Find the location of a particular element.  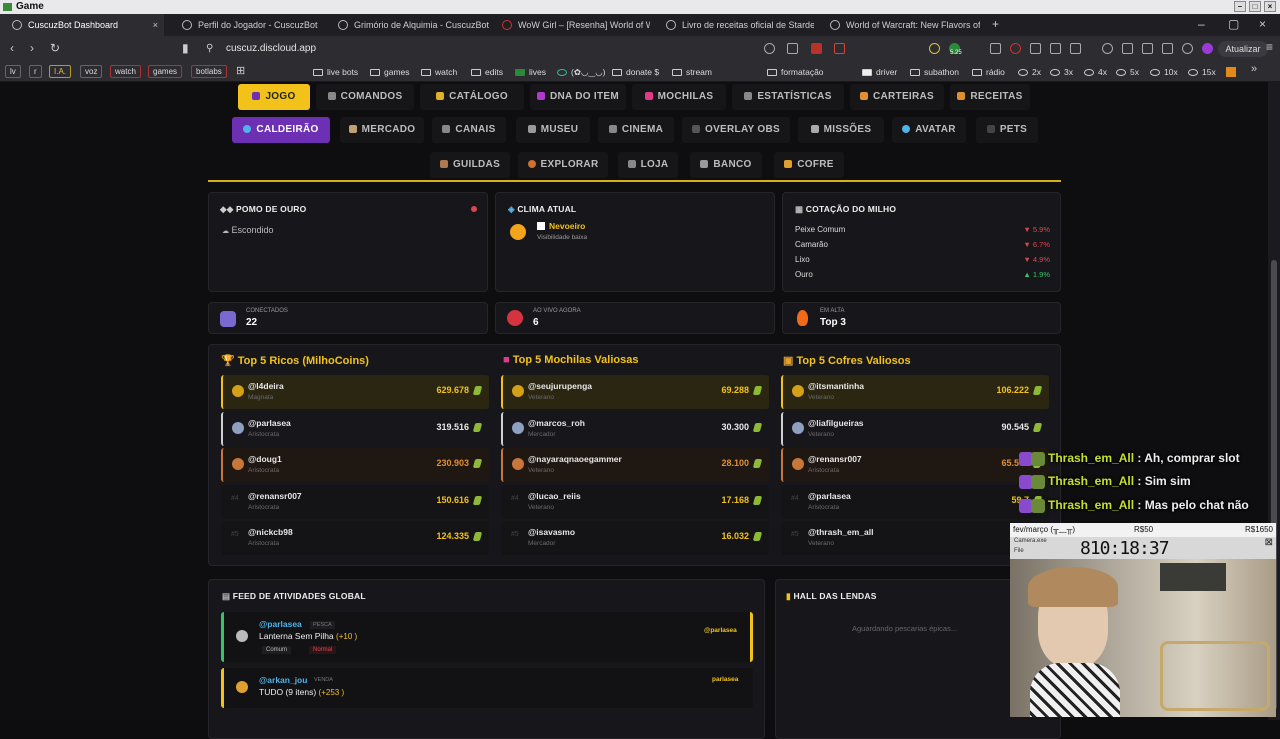

nav-explorar: EXPLORAR is located at coordinates (563, 165).